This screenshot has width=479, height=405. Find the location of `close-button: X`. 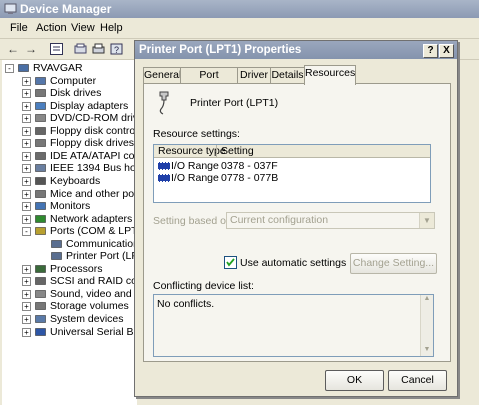

close-button: X is located at coordinates (446, 51).